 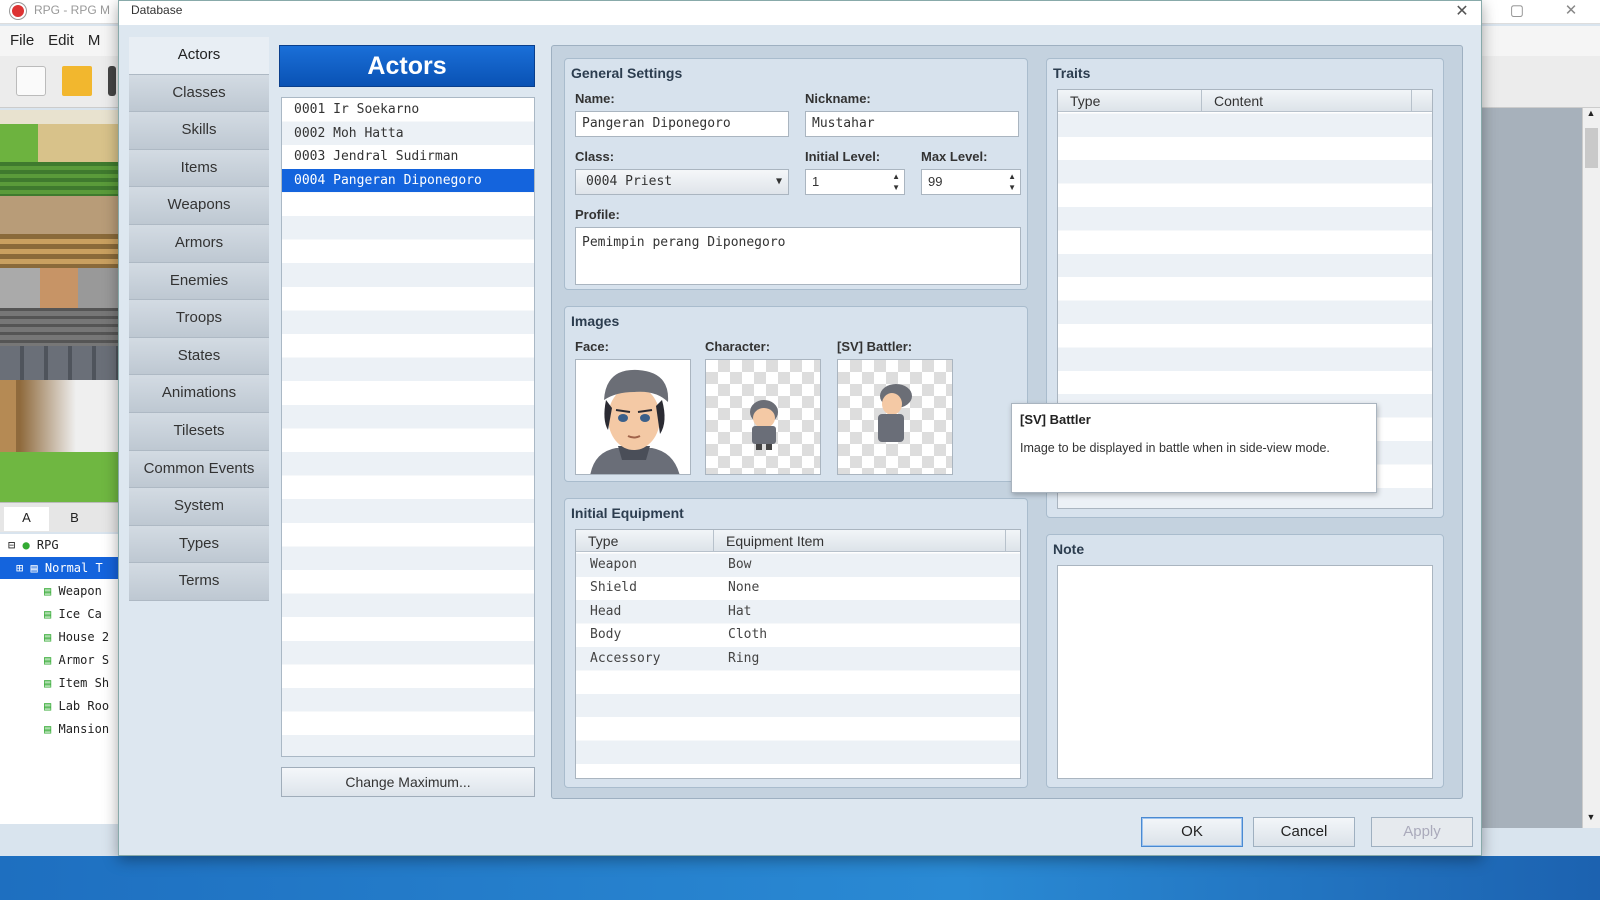 I want to click on category-states: States, so click(x=199, y=356).